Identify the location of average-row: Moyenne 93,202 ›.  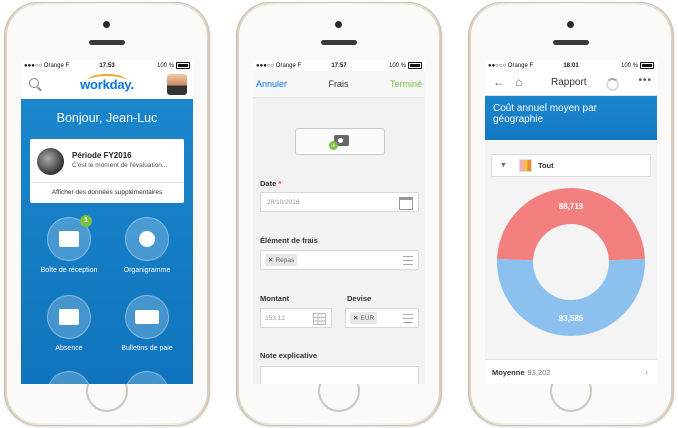
(571, 371).